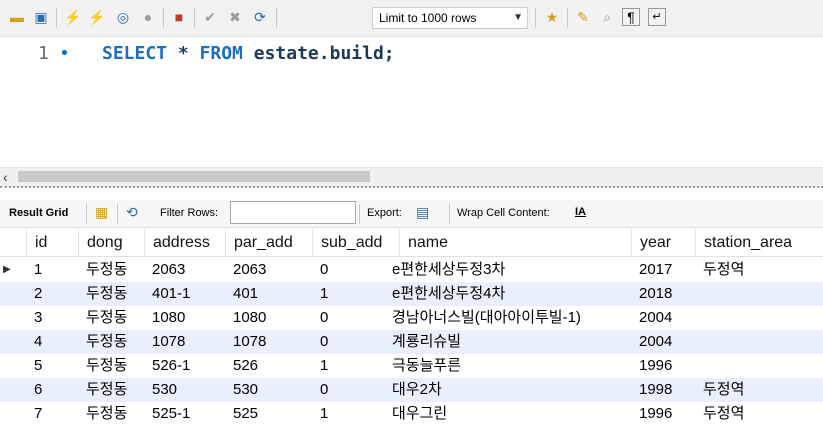 Image resolution: width=823 pixels, height=436 pixels. I want to click on column-header-address: address, so click(184, 242).